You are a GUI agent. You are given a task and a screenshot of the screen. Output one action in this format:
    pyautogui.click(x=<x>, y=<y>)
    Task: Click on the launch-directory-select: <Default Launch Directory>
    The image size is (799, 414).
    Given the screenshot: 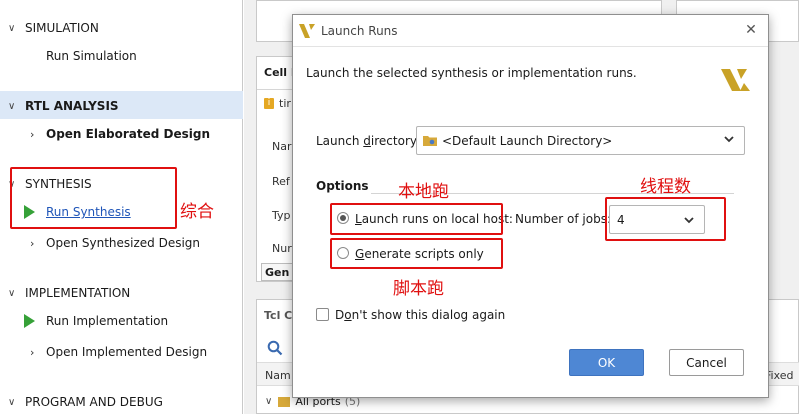 What is the action you would take?
    pyautogui.click(x=580, y=140)
    